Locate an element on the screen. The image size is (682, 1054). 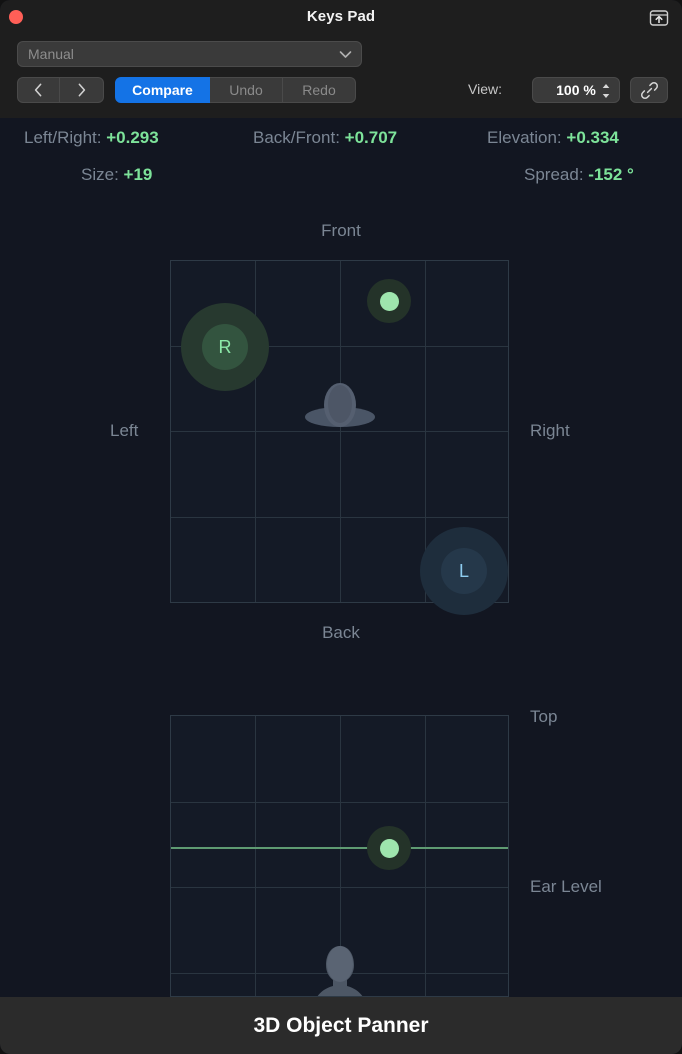
title-bar: Keys Pad is located at coordinates (341, 18).